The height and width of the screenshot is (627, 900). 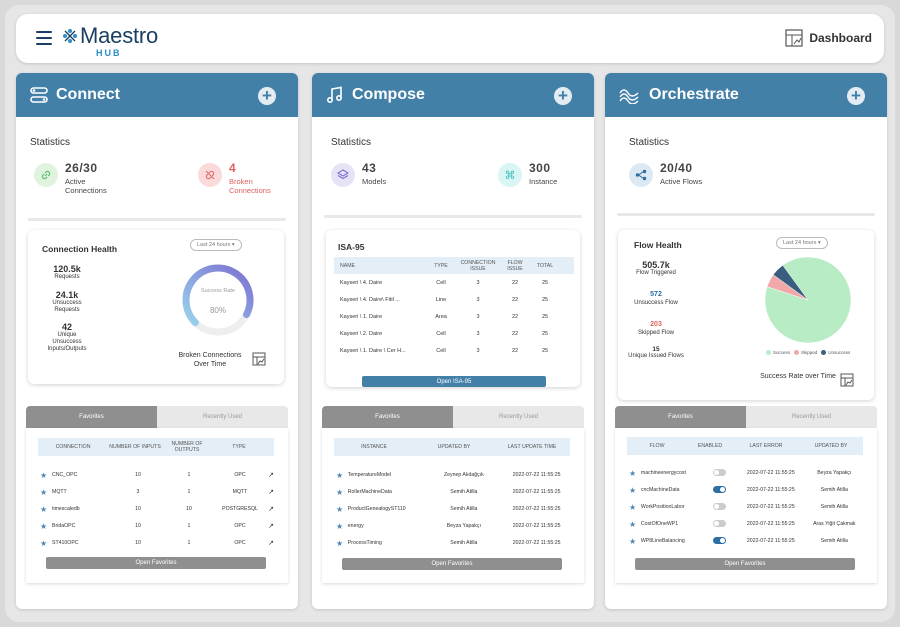 I want to click on models-label: Models, so click(x=374, y=181).